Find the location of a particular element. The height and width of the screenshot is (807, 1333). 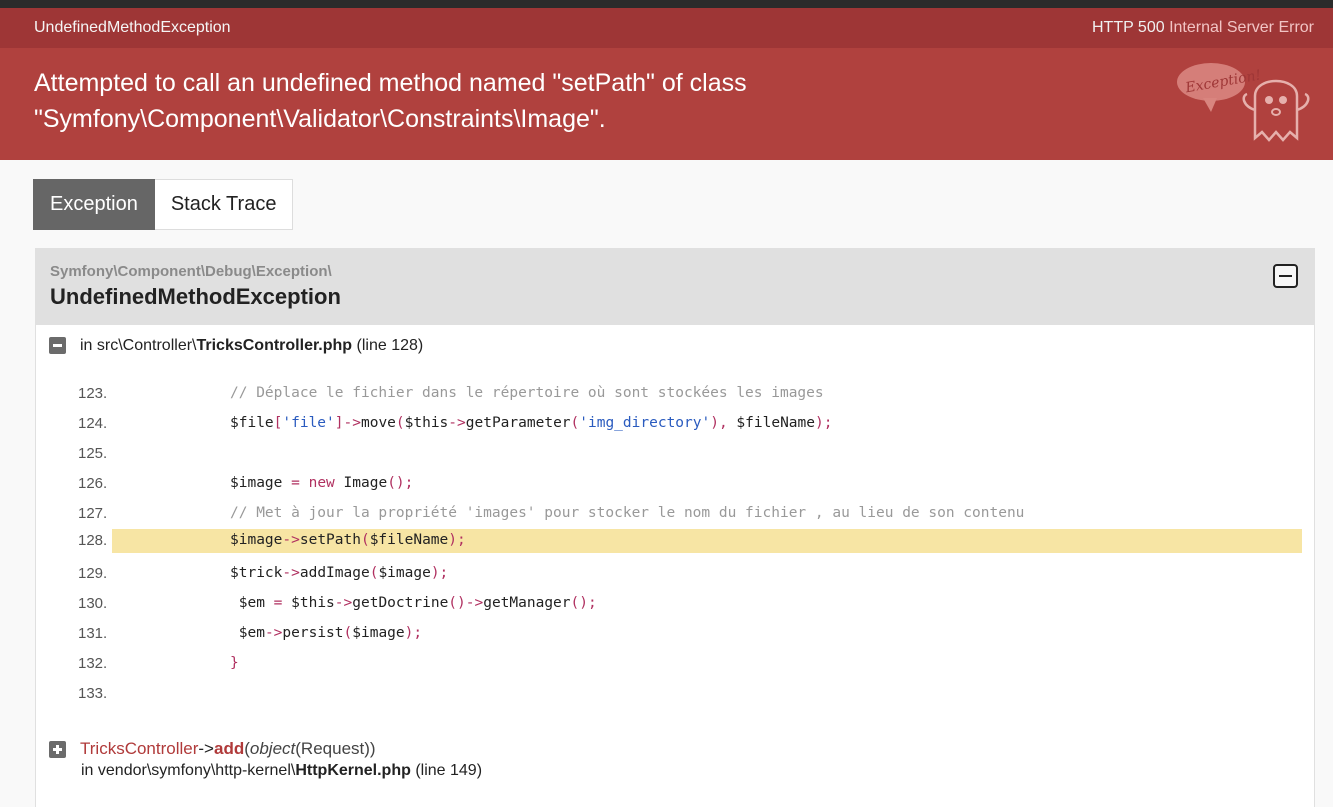

http-status: HTTP 500 Internal Server Error is located at coordinates (1203, 28).